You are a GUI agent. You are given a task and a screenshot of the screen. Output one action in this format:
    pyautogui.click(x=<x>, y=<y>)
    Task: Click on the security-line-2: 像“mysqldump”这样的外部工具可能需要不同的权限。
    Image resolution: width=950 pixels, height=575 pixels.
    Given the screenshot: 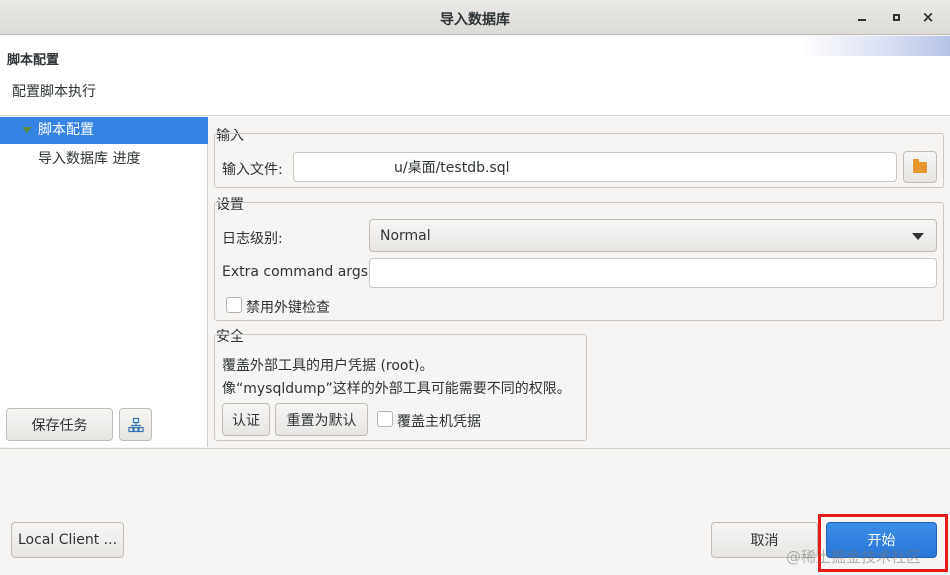 What is the action you would take?
    pyautogui.click(x=396, y=389)
    